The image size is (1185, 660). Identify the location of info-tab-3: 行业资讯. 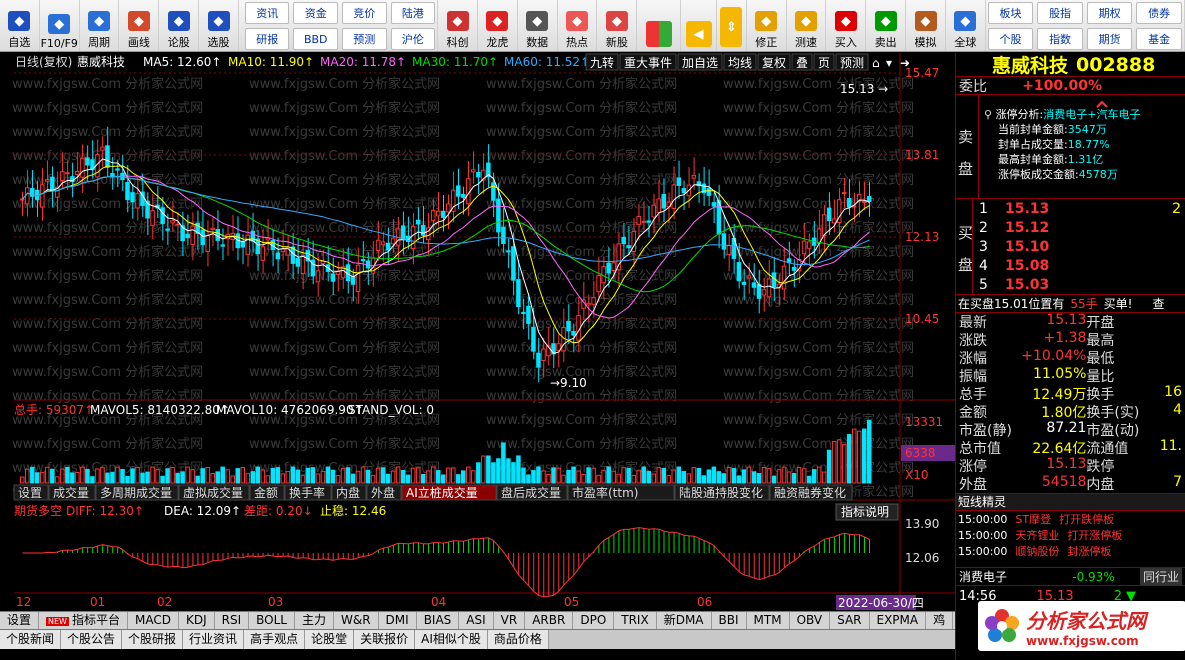
(214, 639).